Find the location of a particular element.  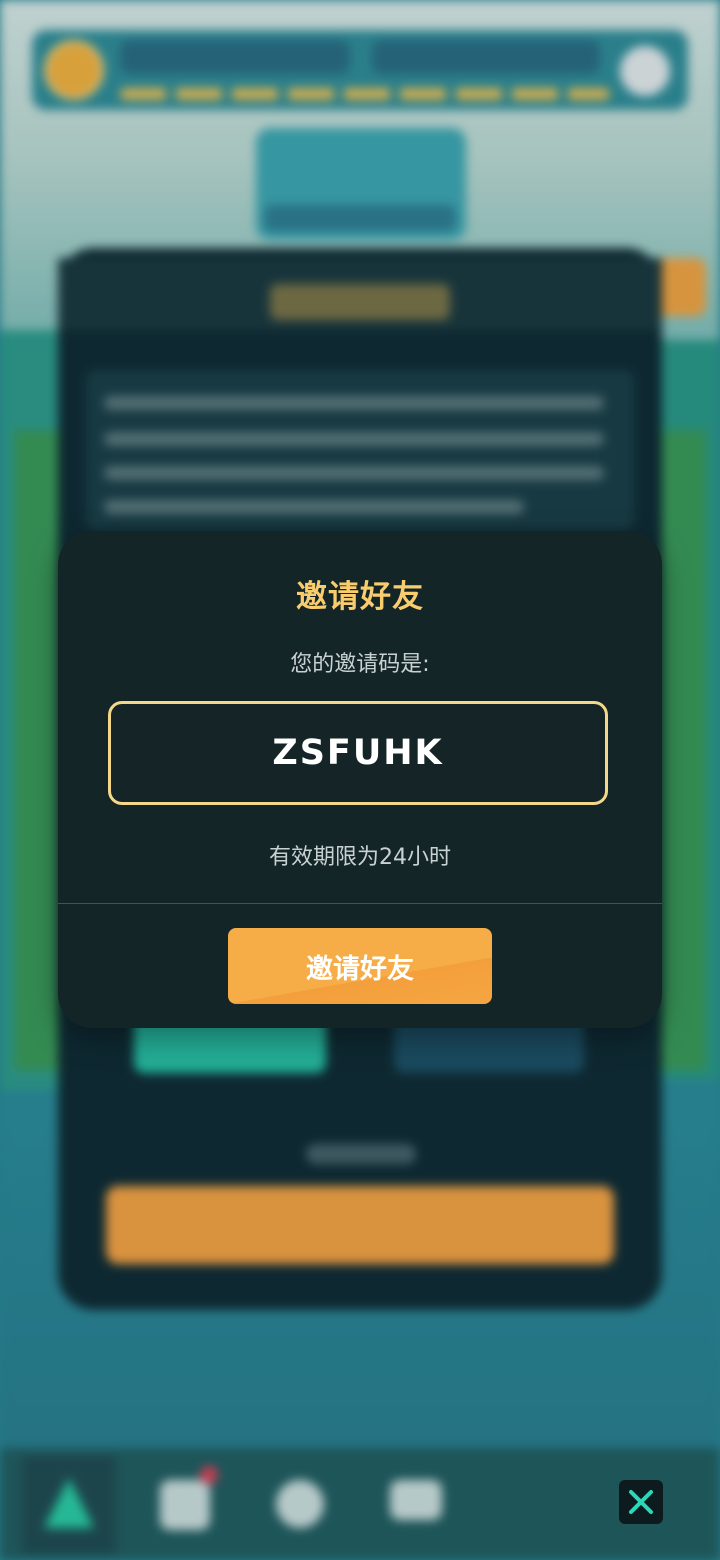

invite-code: ZSFUHK is located at coordinates (357, 753).